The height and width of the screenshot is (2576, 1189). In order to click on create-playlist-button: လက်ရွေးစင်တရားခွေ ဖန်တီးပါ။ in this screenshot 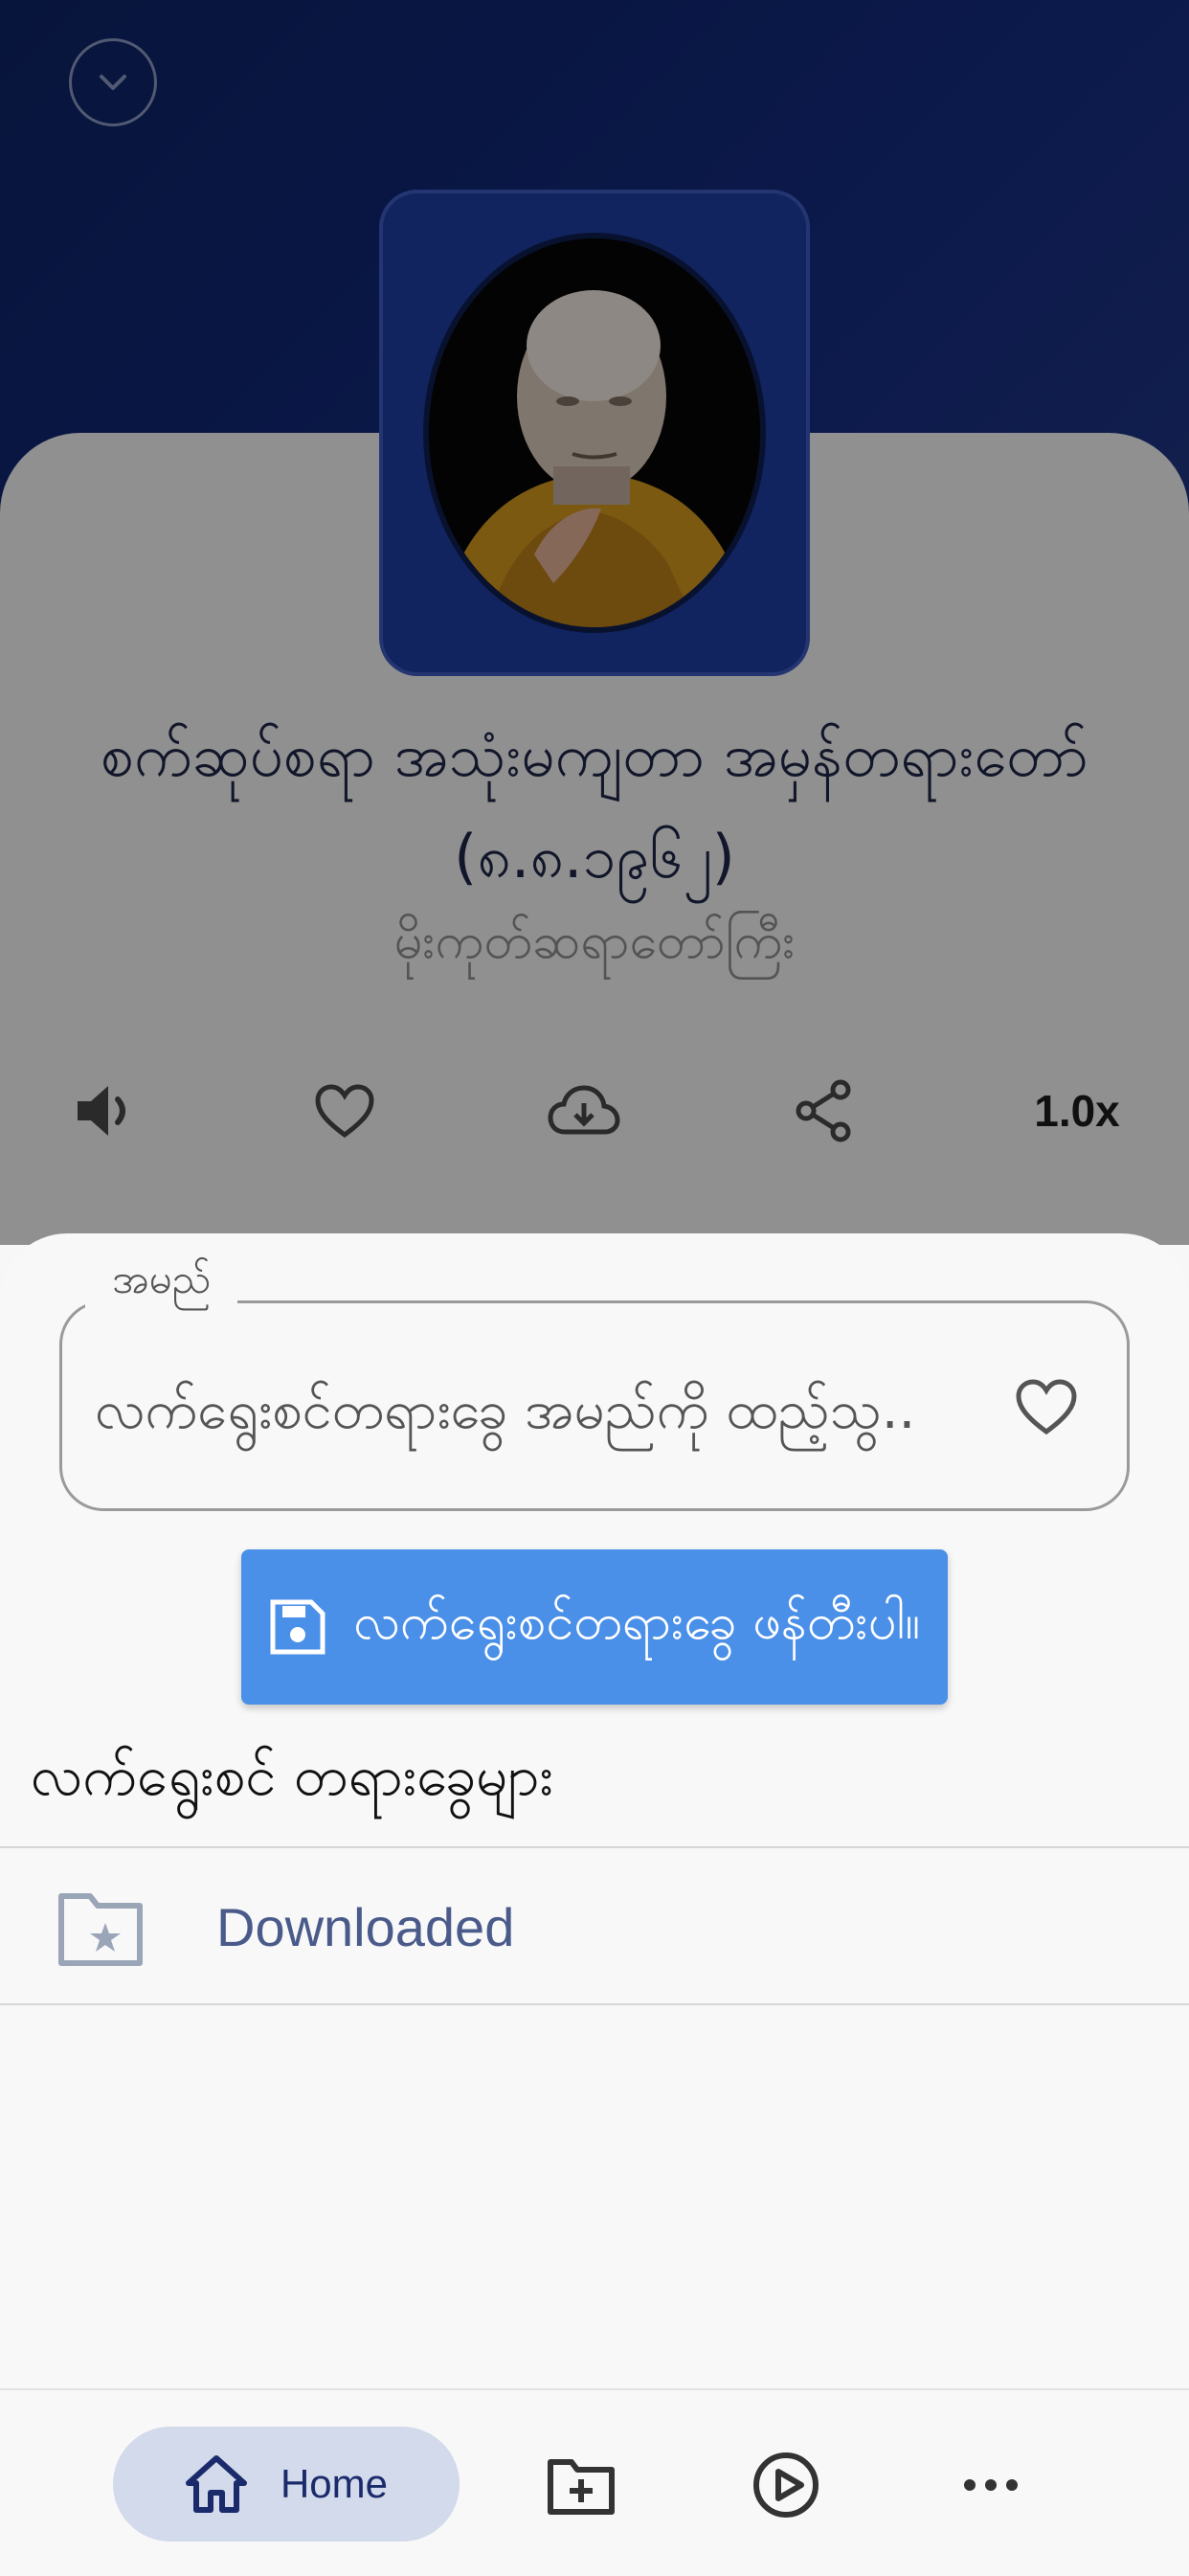, I will do `click(594, 1627)`.